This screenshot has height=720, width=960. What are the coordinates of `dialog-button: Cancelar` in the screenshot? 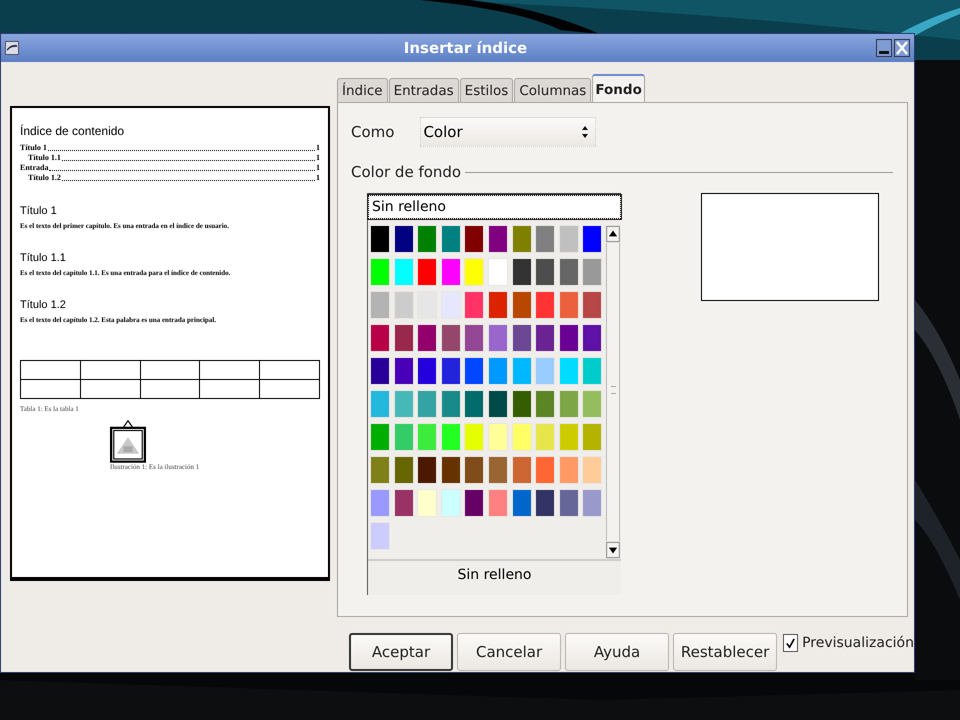 It's located at (509, 652).